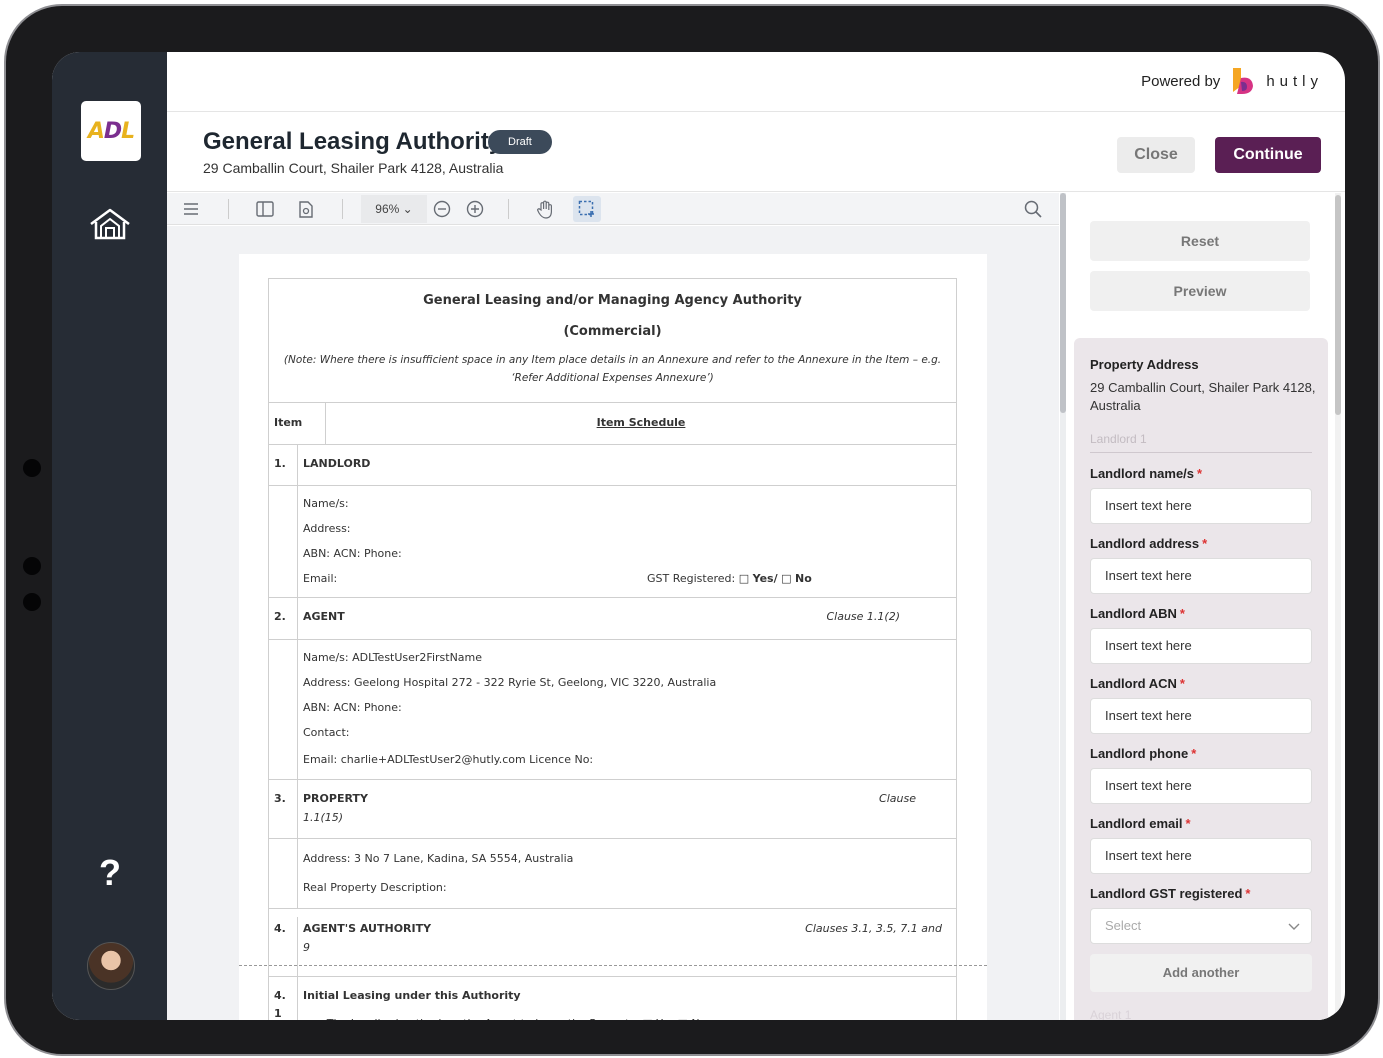 This screenshot has height=1058, width=1383. Describe the element at coordinates (1338, 606) in the screenshot. I see `panel-scrollbar` at that location.